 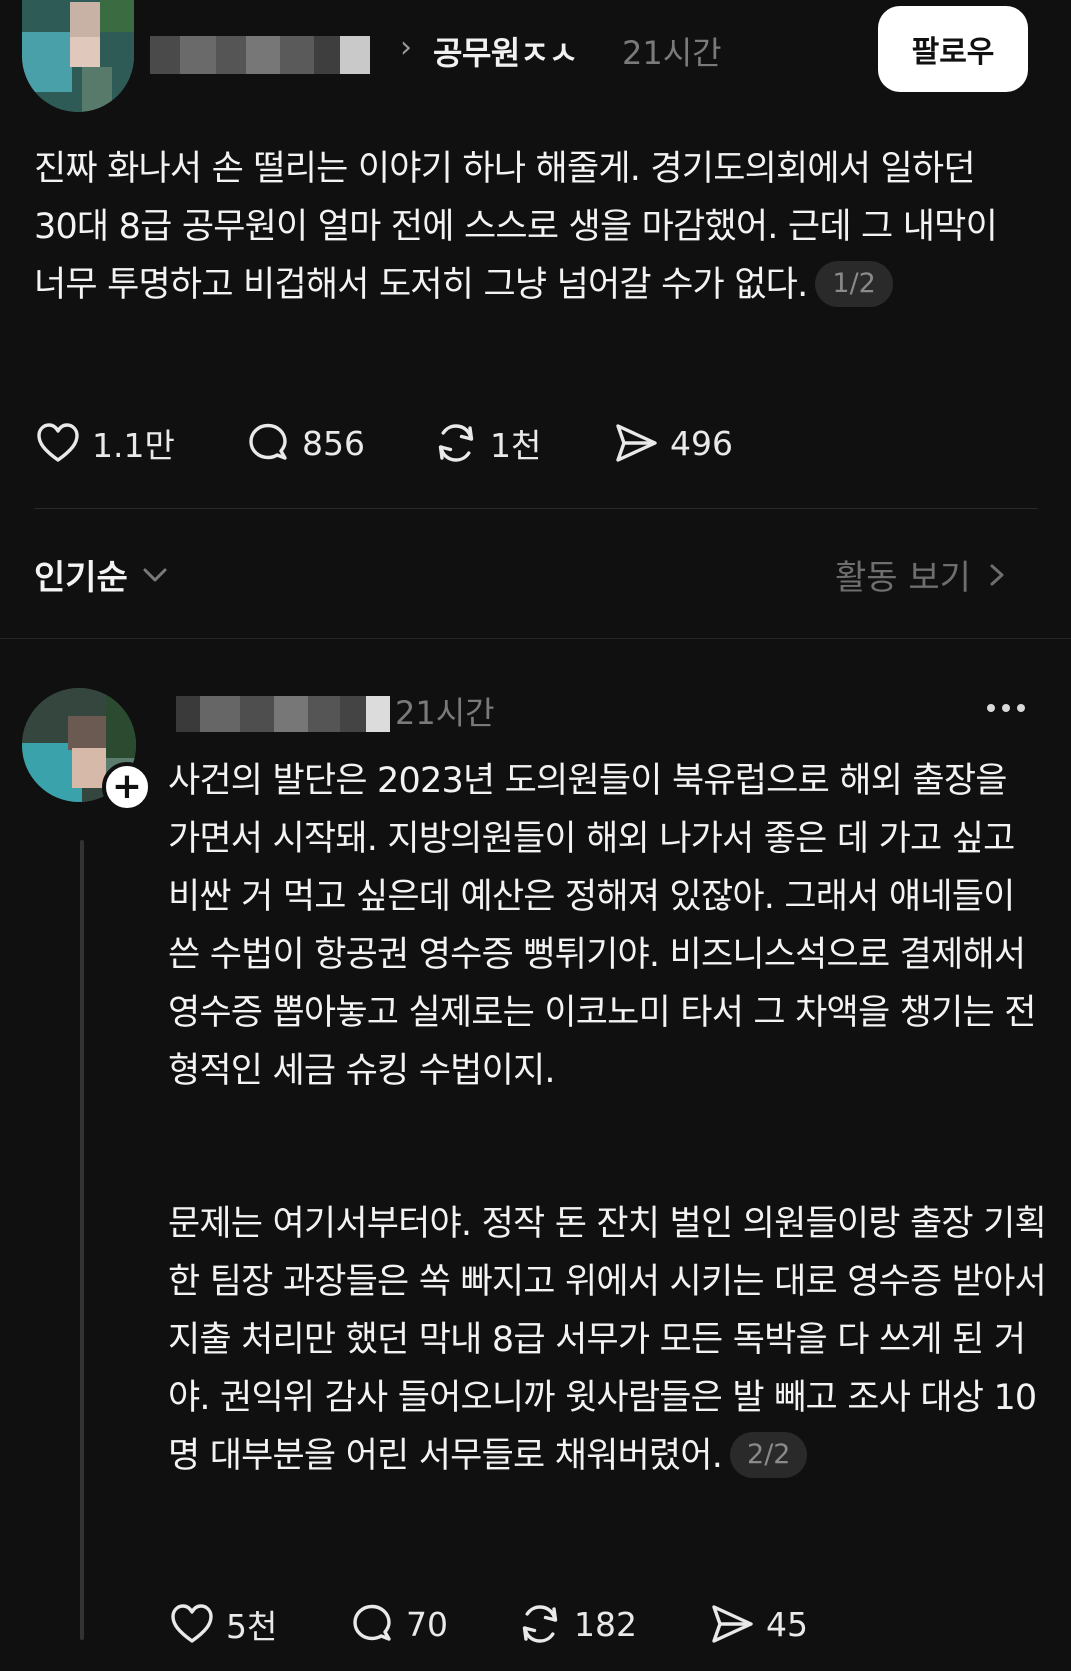 I want to click on like-count: 1.1만, so click(x=133, y=445).